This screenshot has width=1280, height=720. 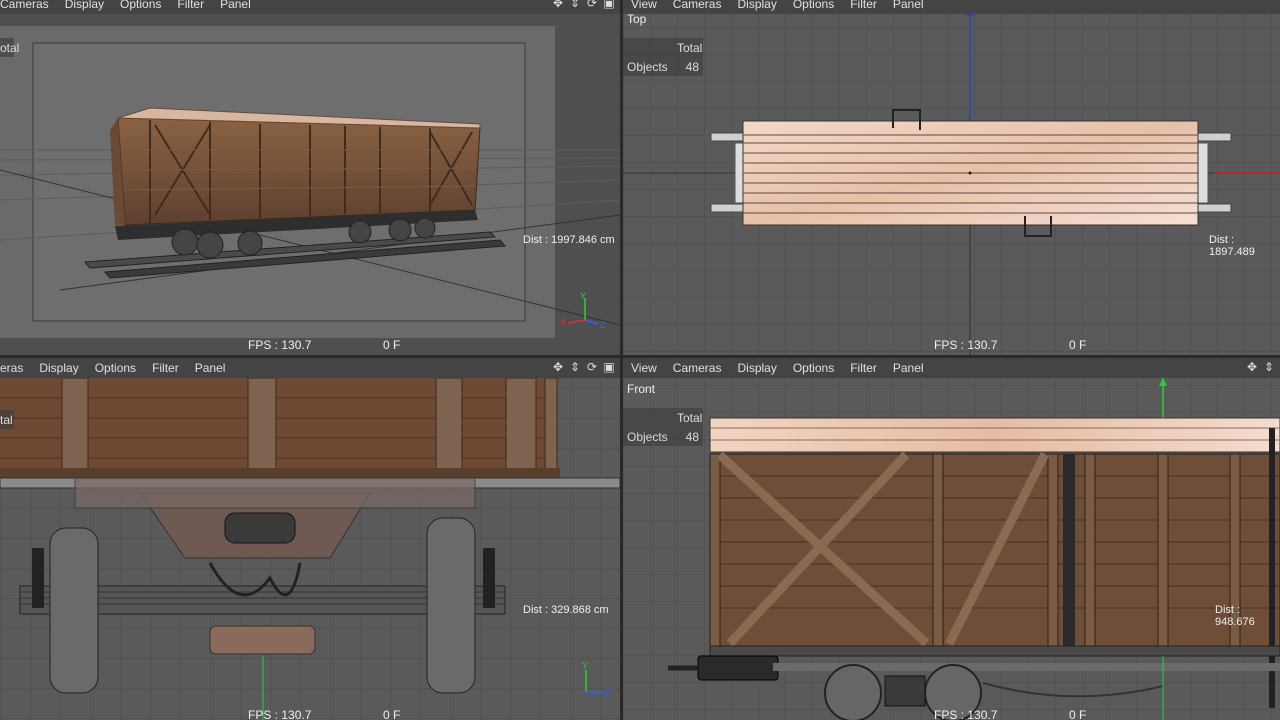 I want to click on distance-readout: Dist : 329.868 cm, so click(x=566, y=610).